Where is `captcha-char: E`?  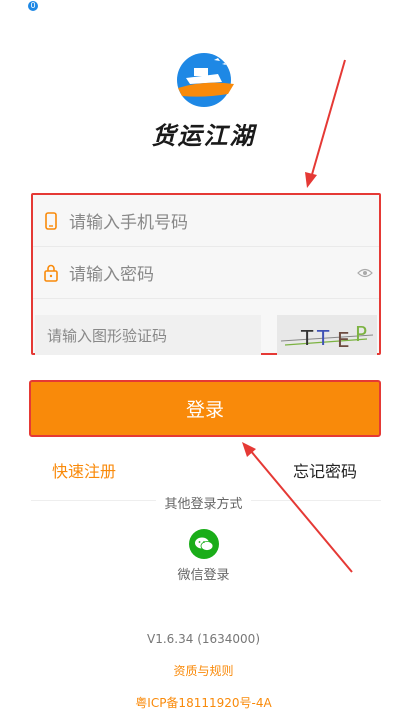 captcha-char: E is located at coordinates (343, 340).